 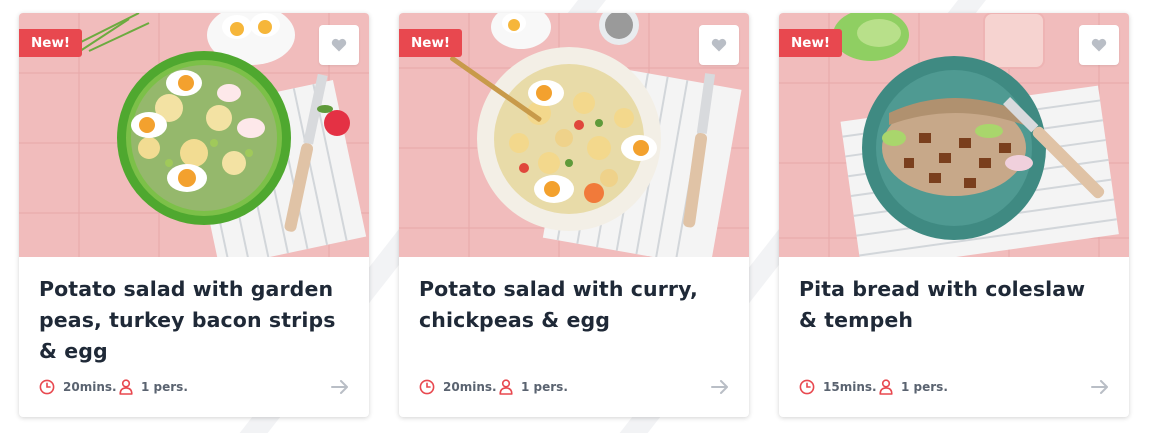 I want to click on prep-time-label: 15mins., so click(x=850, y=387).